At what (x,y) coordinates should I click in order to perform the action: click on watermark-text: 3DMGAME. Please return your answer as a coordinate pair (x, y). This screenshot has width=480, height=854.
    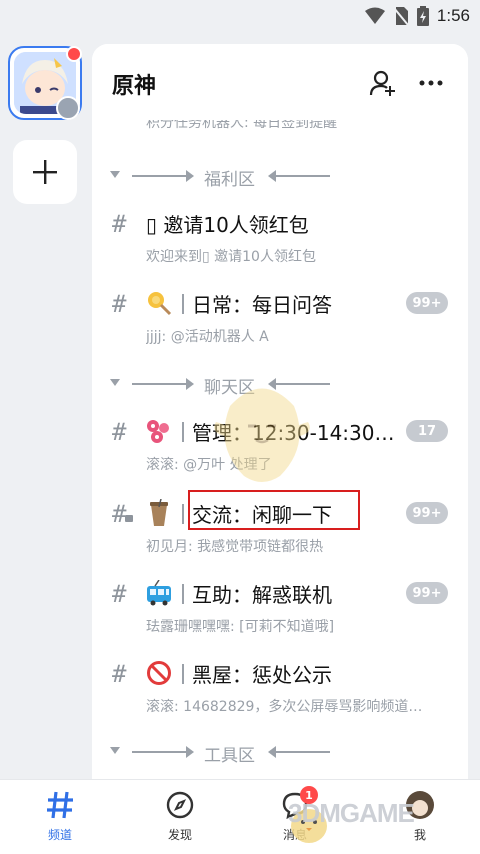
    Looking at the image, I should click on (351, 813).